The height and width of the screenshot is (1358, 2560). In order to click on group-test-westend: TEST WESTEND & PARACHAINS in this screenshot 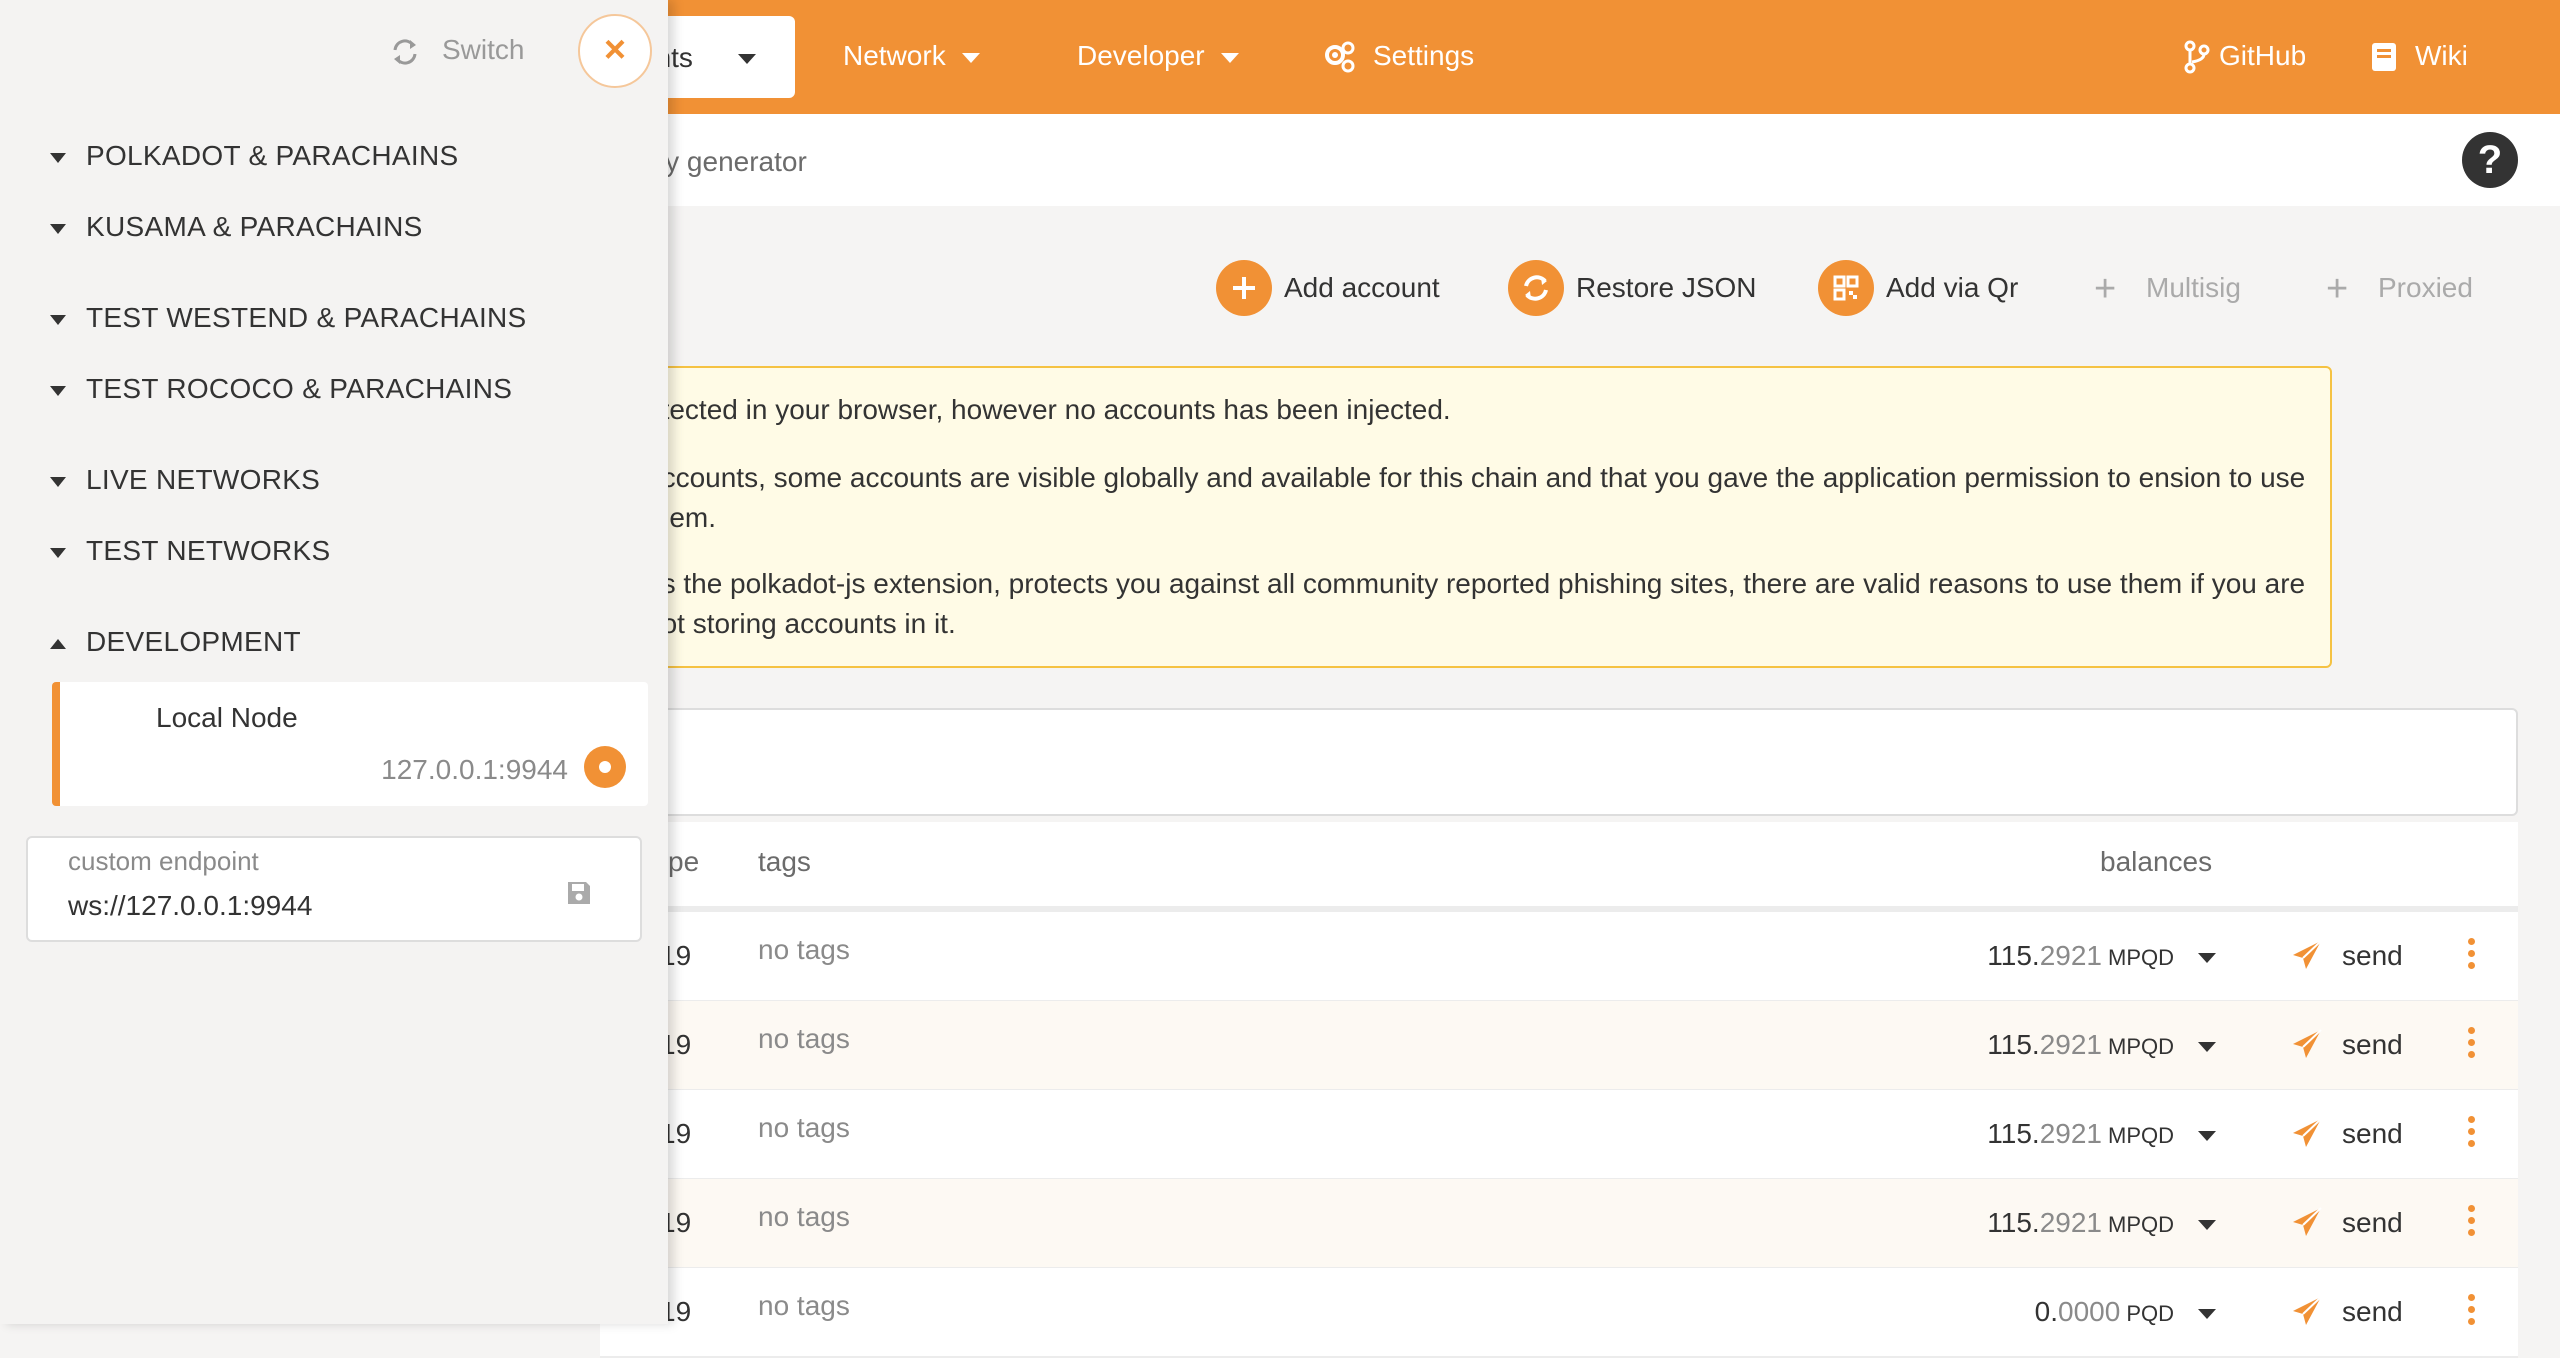, I will do `click(288, 318)`.